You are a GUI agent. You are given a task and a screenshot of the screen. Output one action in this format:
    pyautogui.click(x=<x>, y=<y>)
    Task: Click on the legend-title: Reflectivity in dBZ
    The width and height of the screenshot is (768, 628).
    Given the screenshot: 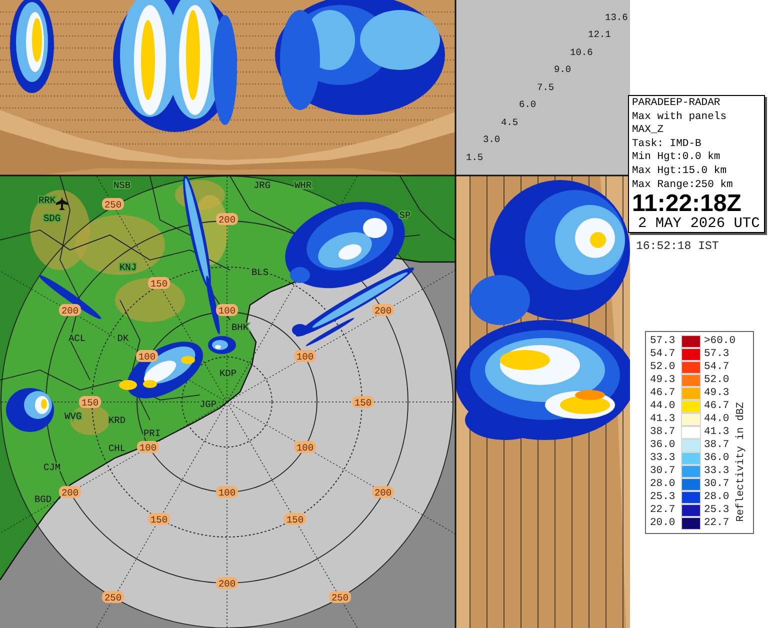 What is the action you would take?
    pyautogui.click(x=741, y=462)
    